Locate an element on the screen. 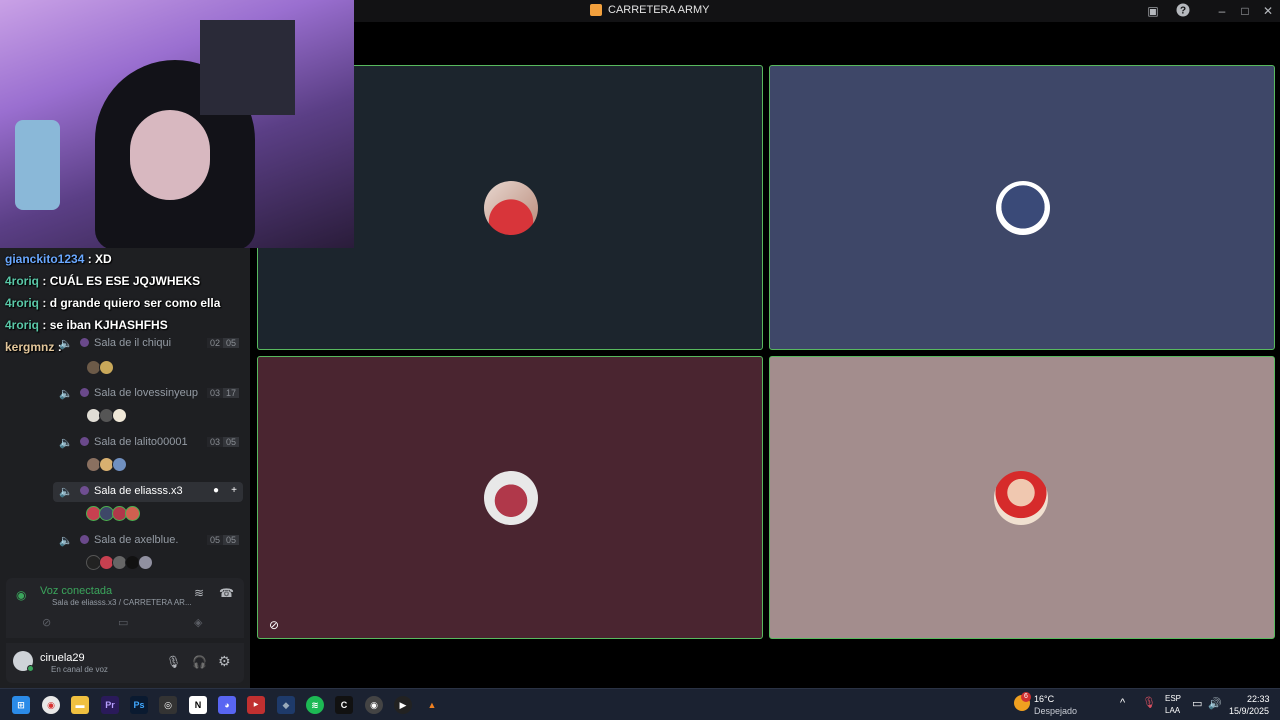 The width and height of the screenshot is (1280, 720). notion-icon: N is located at coordinates (198, 705).